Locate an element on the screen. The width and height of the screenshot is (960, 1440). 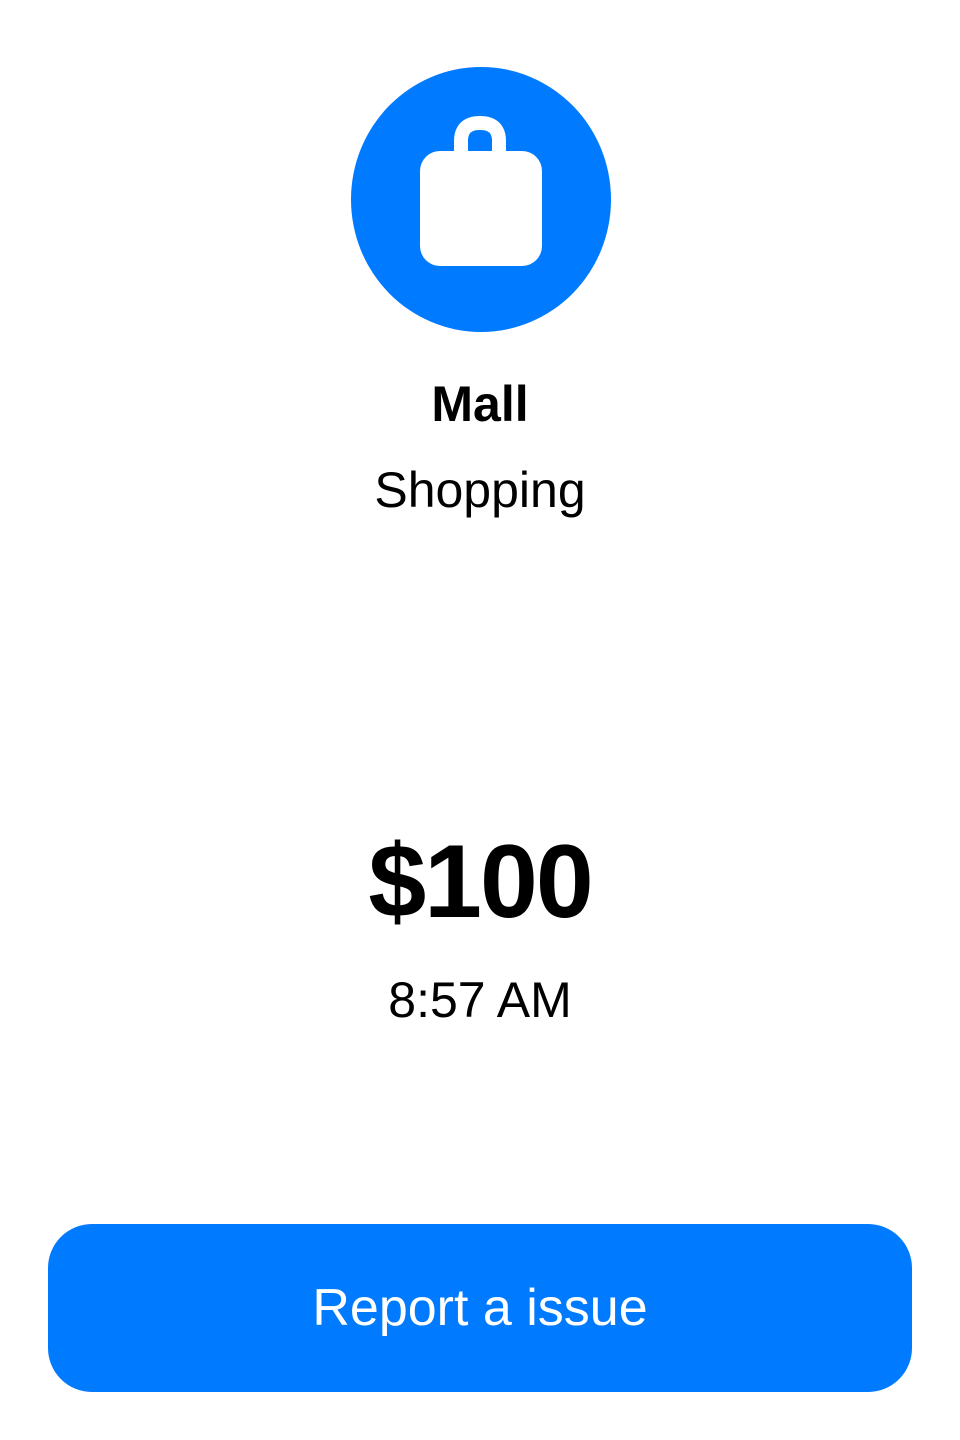
transaction-time: 8:57 AM is located at coordinates (480, 1000).